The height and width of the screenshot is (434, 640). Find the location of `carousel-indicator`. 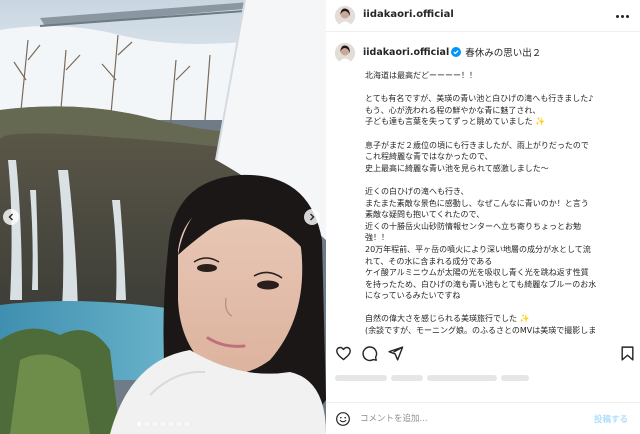

carousel-indicator is located at coordinates (163, 424).